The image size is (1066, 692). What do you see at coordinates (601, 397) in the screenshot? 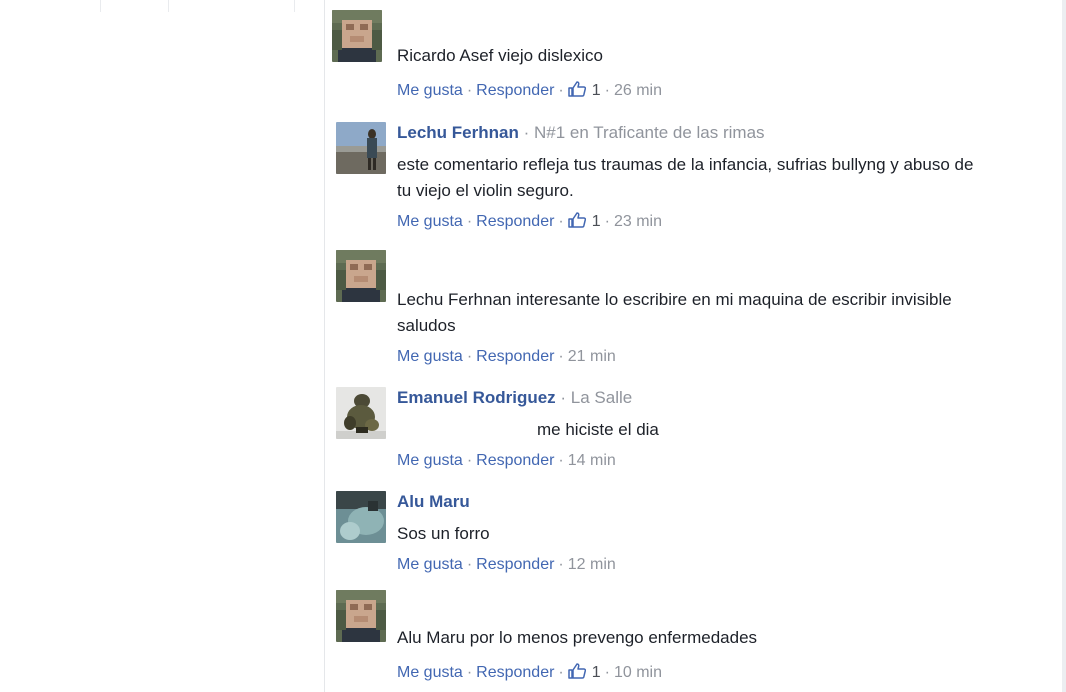
I see `author-meta: La Salle` at bounding box center [601, 397].